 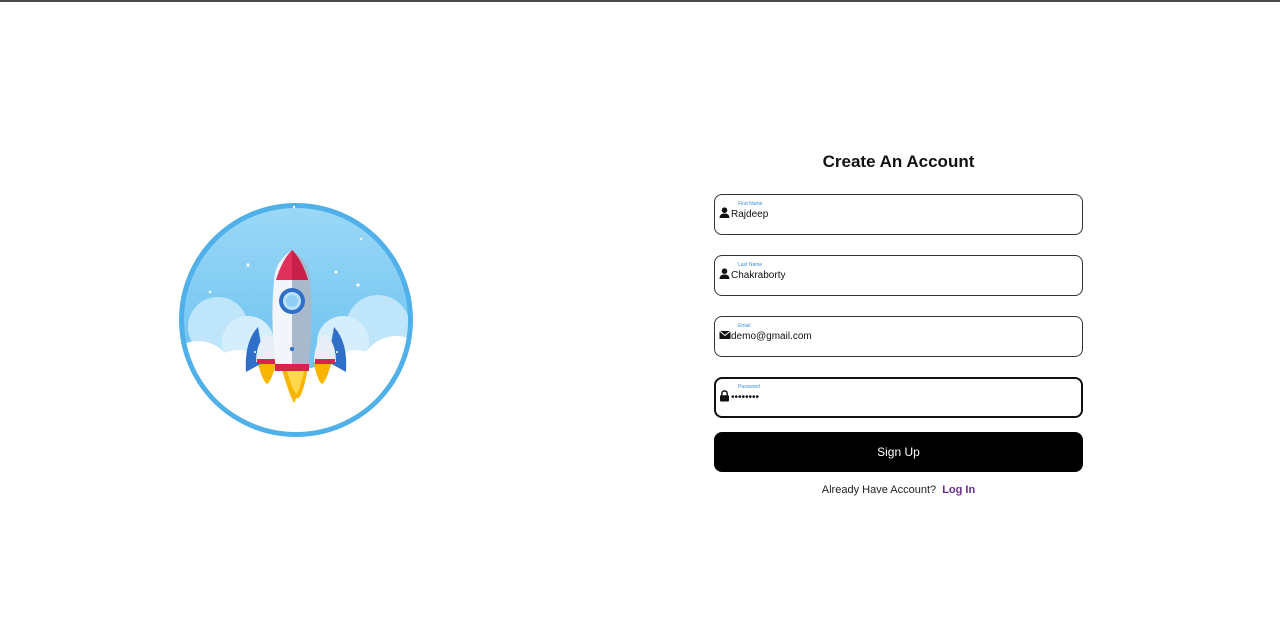 I want to click on password-field: Password, so click(x=898, y=397).